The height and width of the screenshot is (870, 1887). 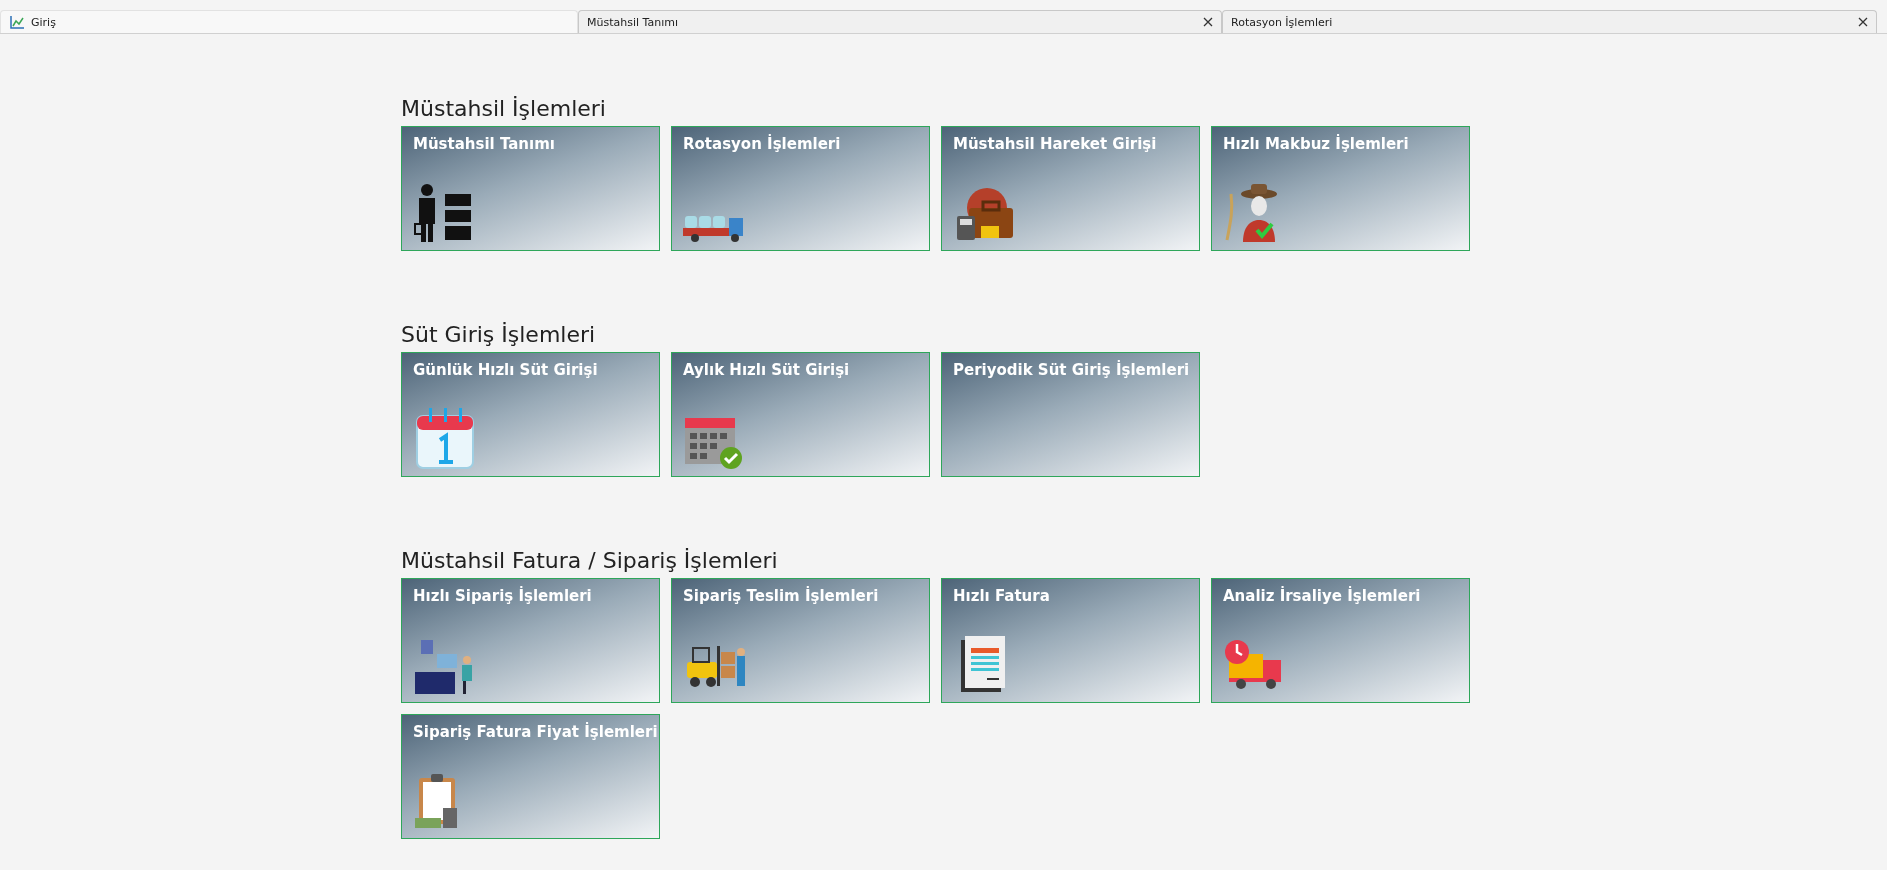 I want to click on menu-tile: Hızlı Fatura, so click(x=1070, y=640).